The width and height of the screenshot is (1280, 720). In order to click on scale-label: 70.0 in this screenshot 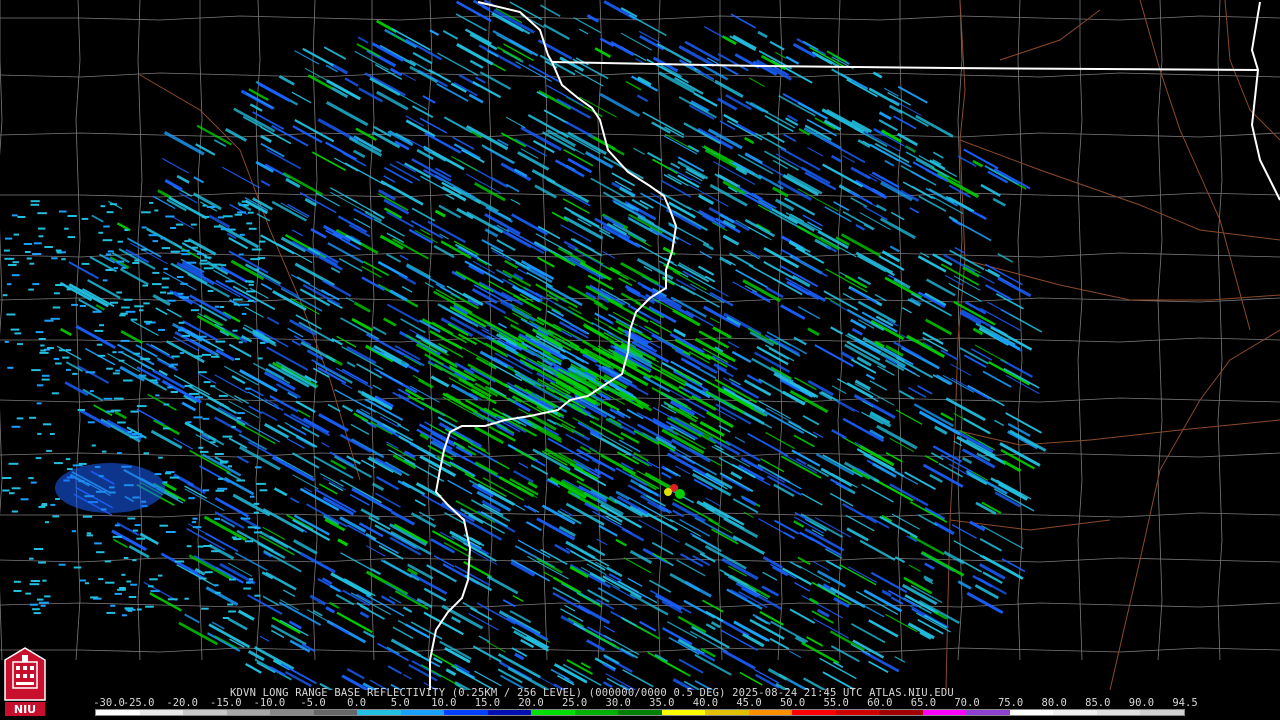, I will do `click(967, 703)`.